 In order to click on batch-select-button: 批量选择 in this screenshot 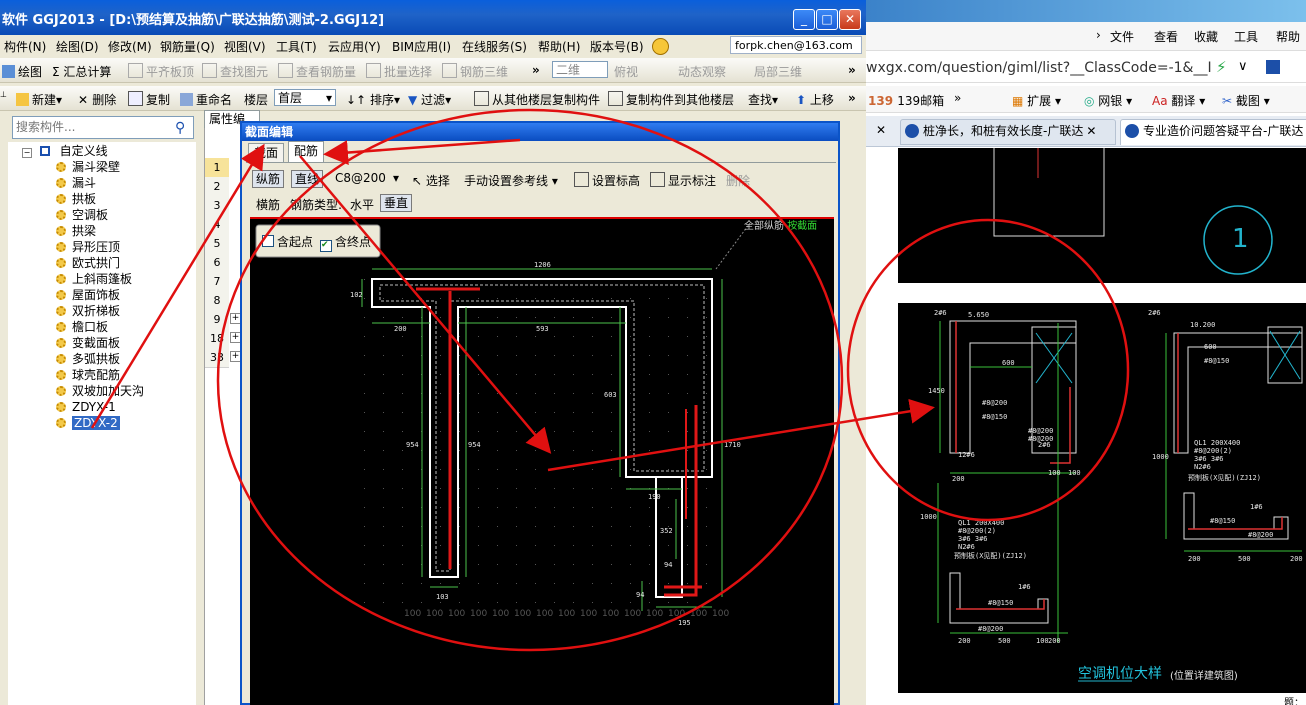, I will do `click(399, 71)`.